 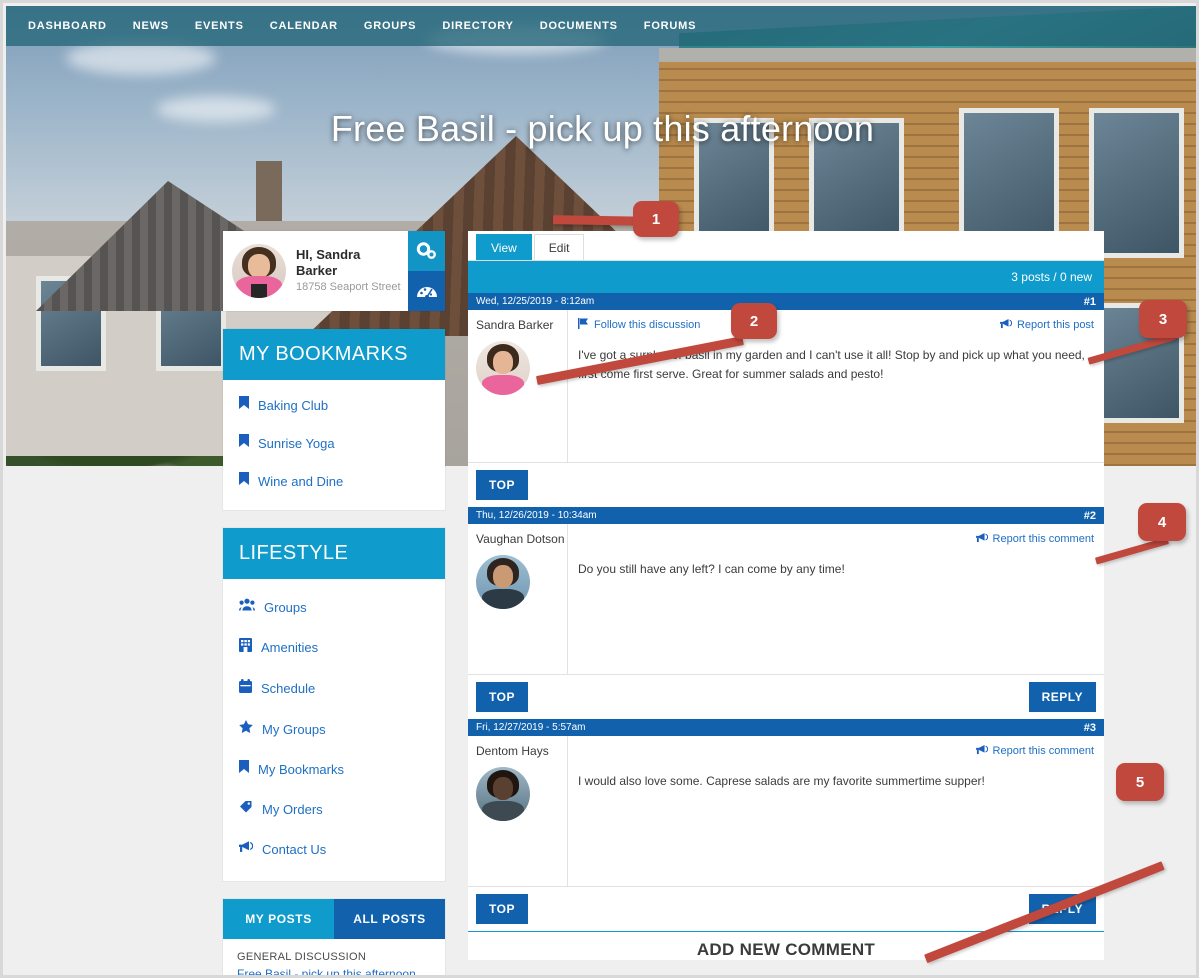 What do you see at coordinates (334, 354) in the screenshot?
I see `my-bookmarks-title: MY BOOKMARKS` at bounding box center [334, 354].